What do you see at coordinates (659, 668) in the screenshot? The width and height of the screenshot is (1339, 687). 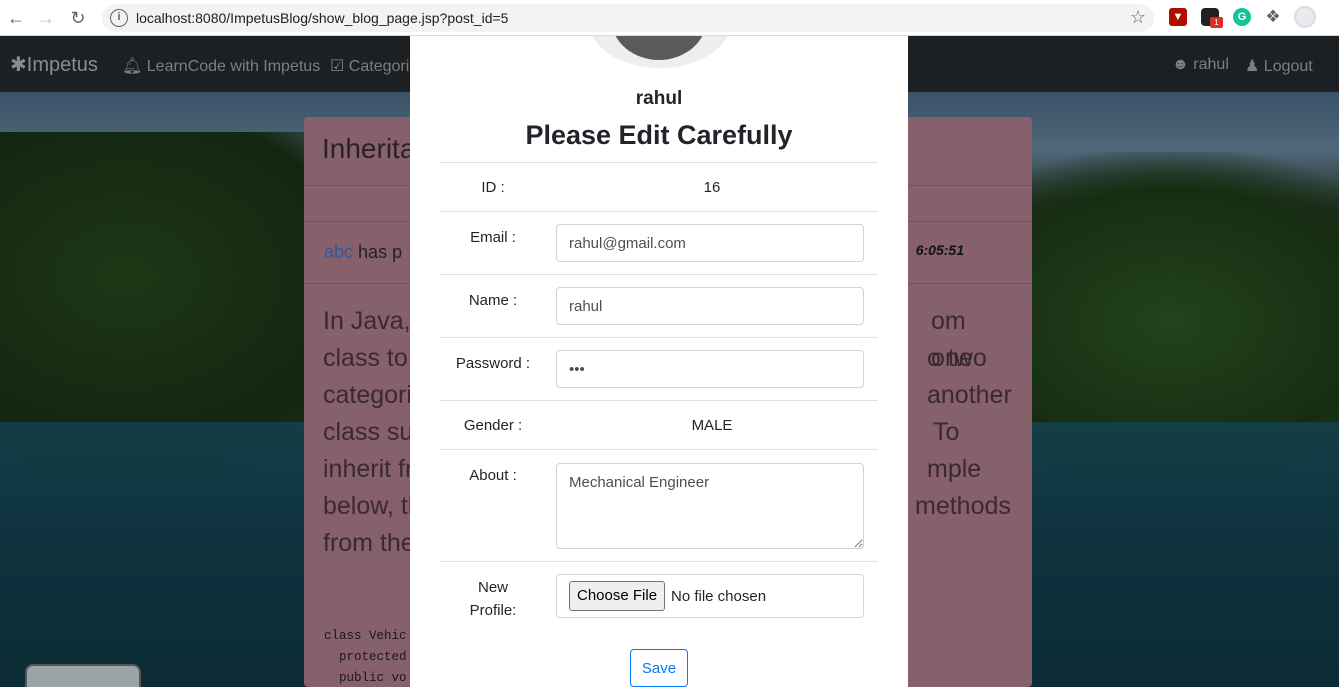 I see `save-button: Save` at bounding box center [659, 668].